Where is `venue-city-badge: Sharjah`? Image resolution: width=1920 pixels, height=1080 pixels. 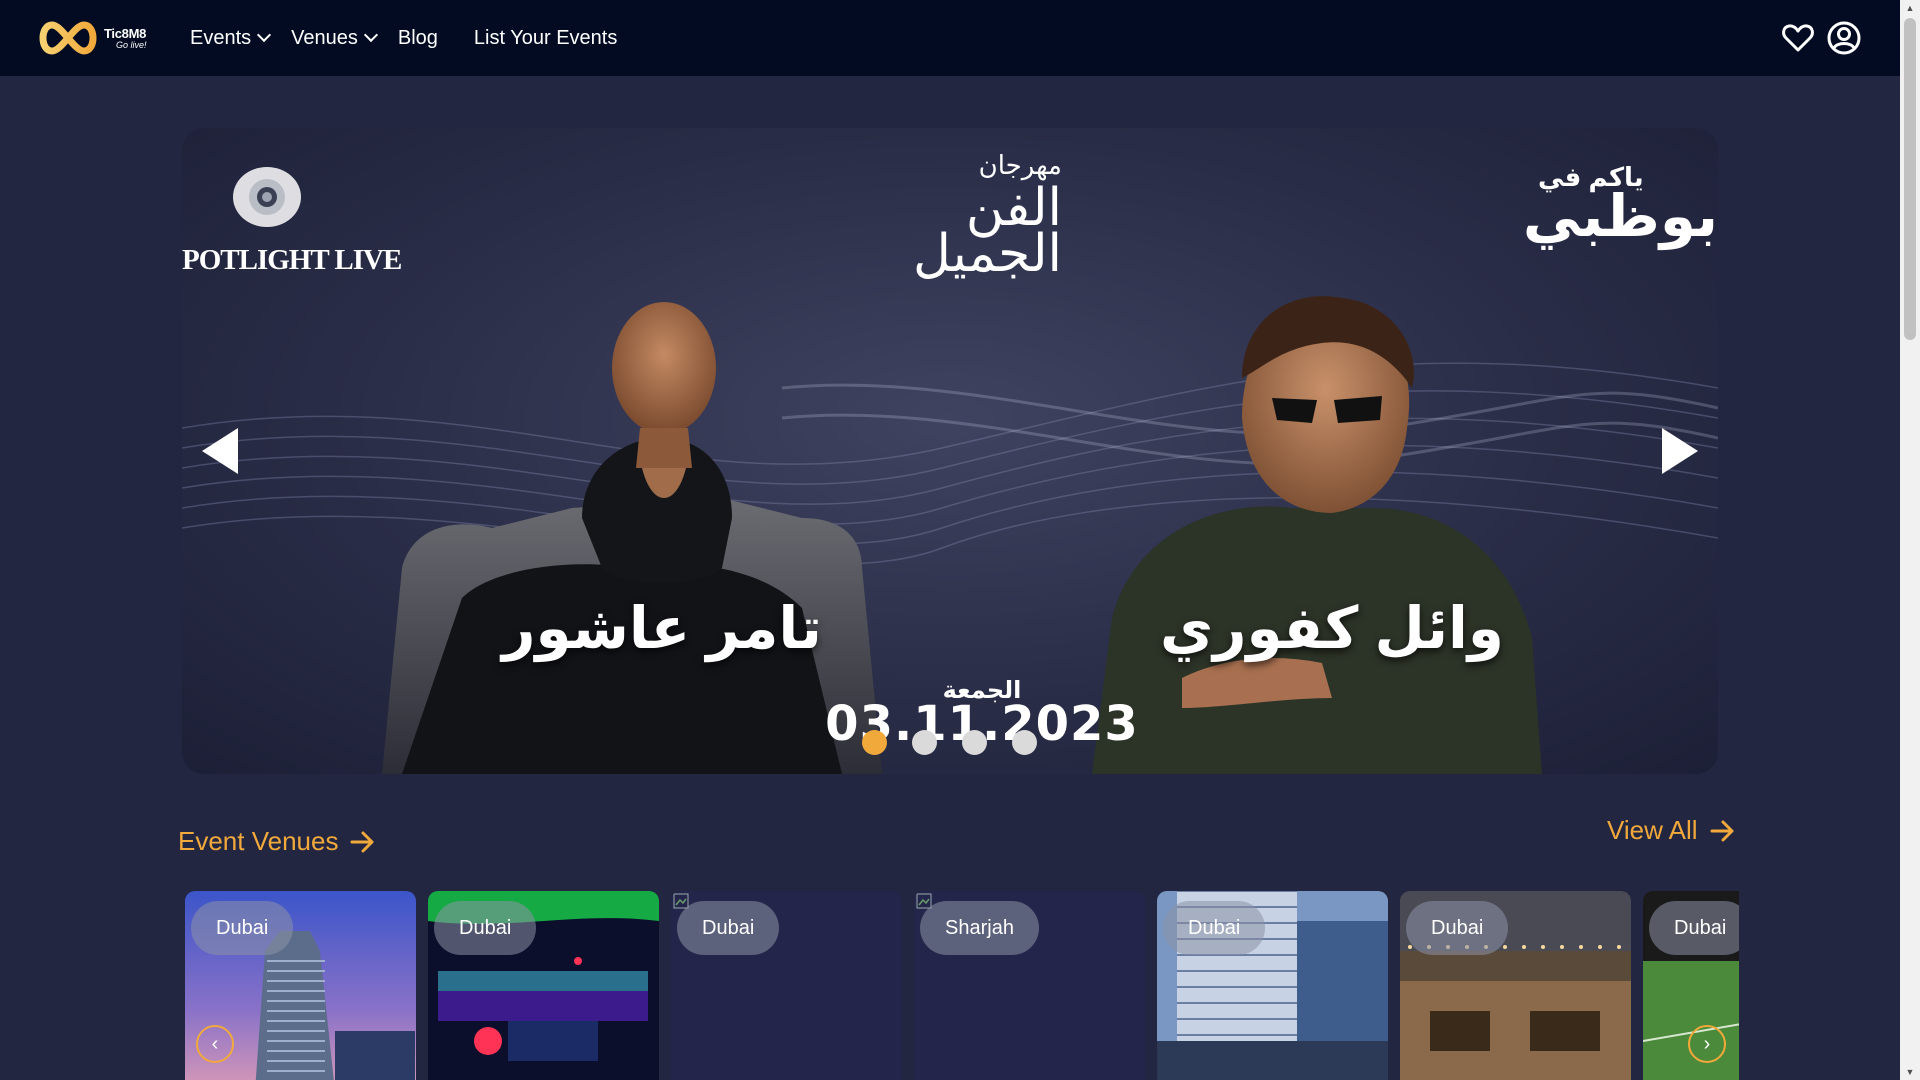 venue-city-badge: Sharjah is located at coordinates (979, 928).